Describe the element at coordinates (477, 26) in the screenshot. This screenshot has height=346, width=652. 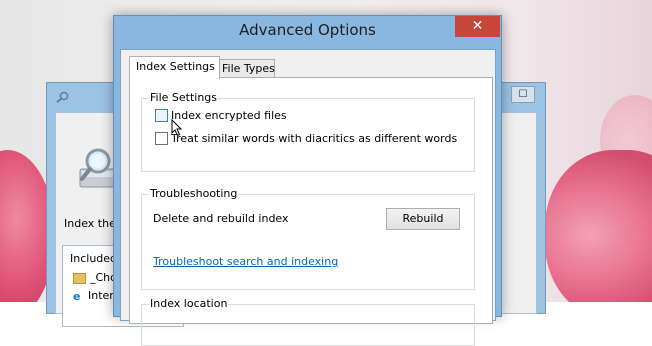
I see `close-button: ✕` at that location.